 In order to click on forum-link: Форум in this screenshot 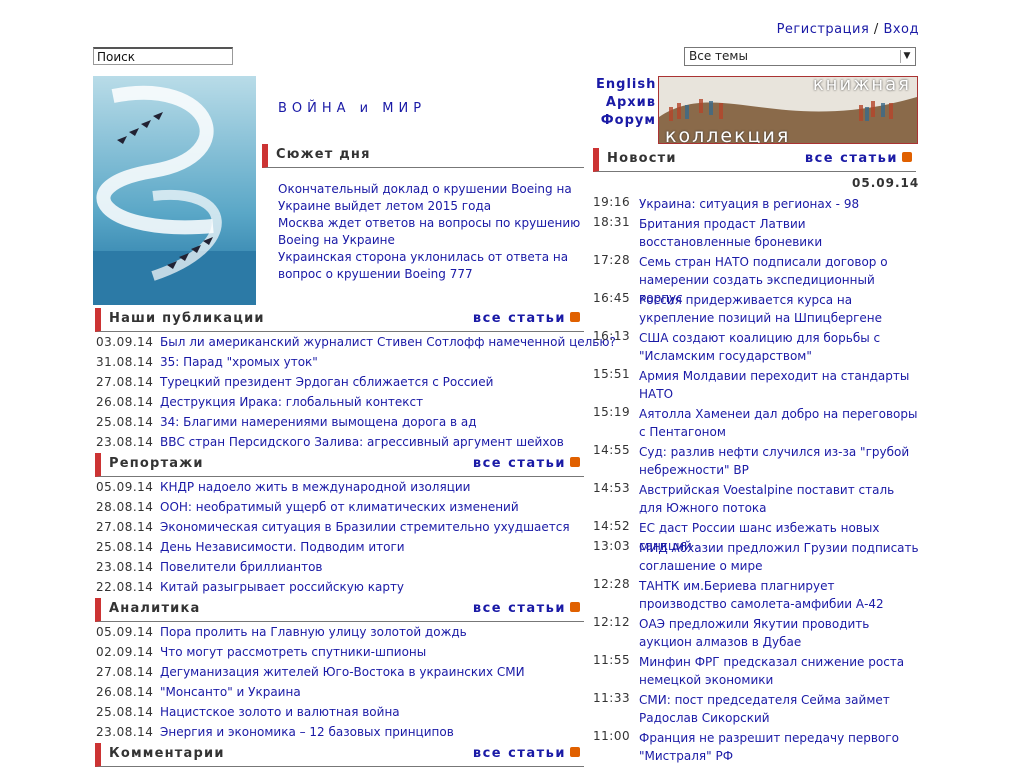, I will do `click(628, 120)`.